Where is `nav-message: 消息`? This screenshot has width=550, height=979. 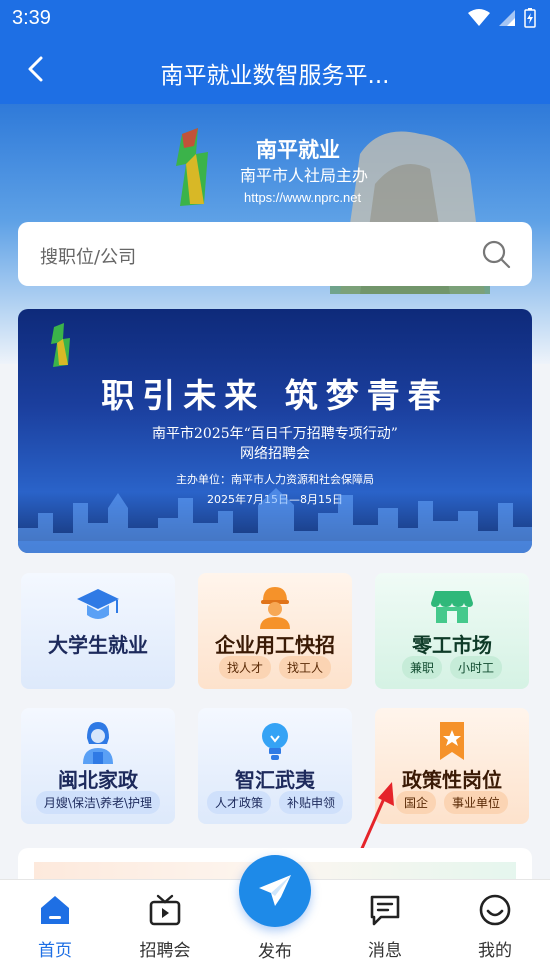
nav-message: 消息 is located at coordinates (385, 926).